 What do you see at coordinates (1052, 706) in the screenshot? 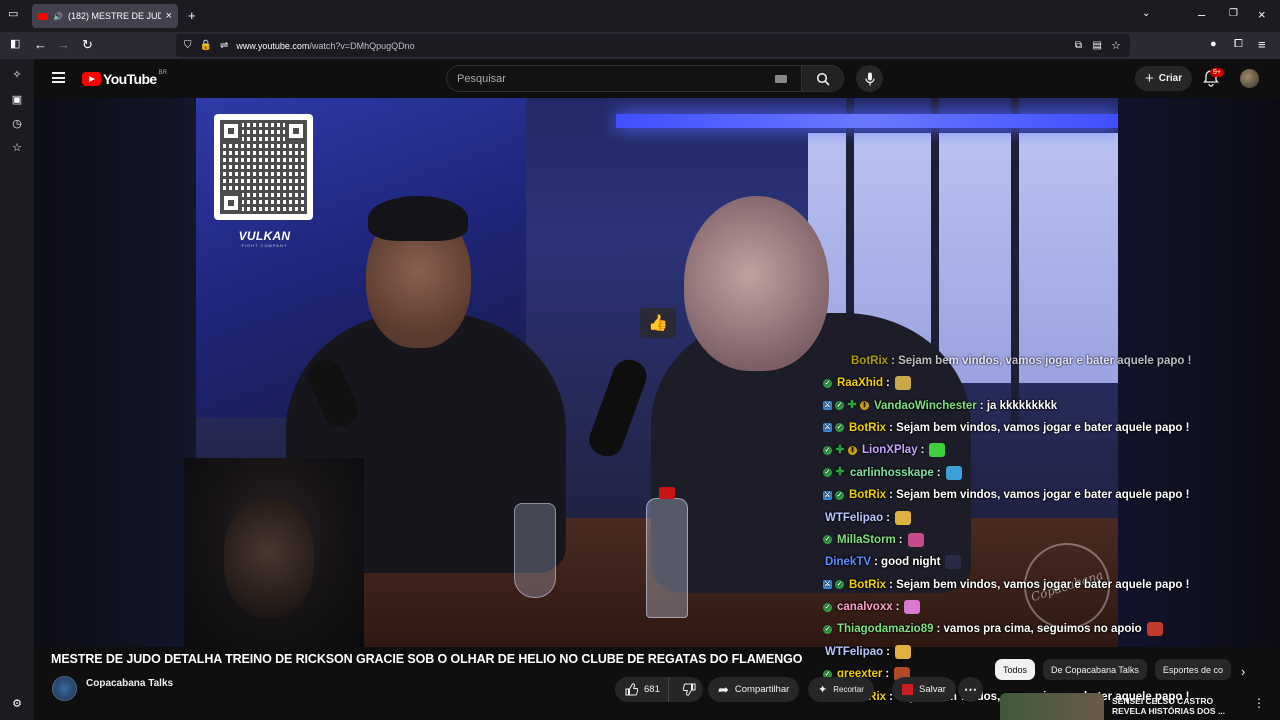
I see `recommended-thumbnail` at bounding box center [1052, 706].